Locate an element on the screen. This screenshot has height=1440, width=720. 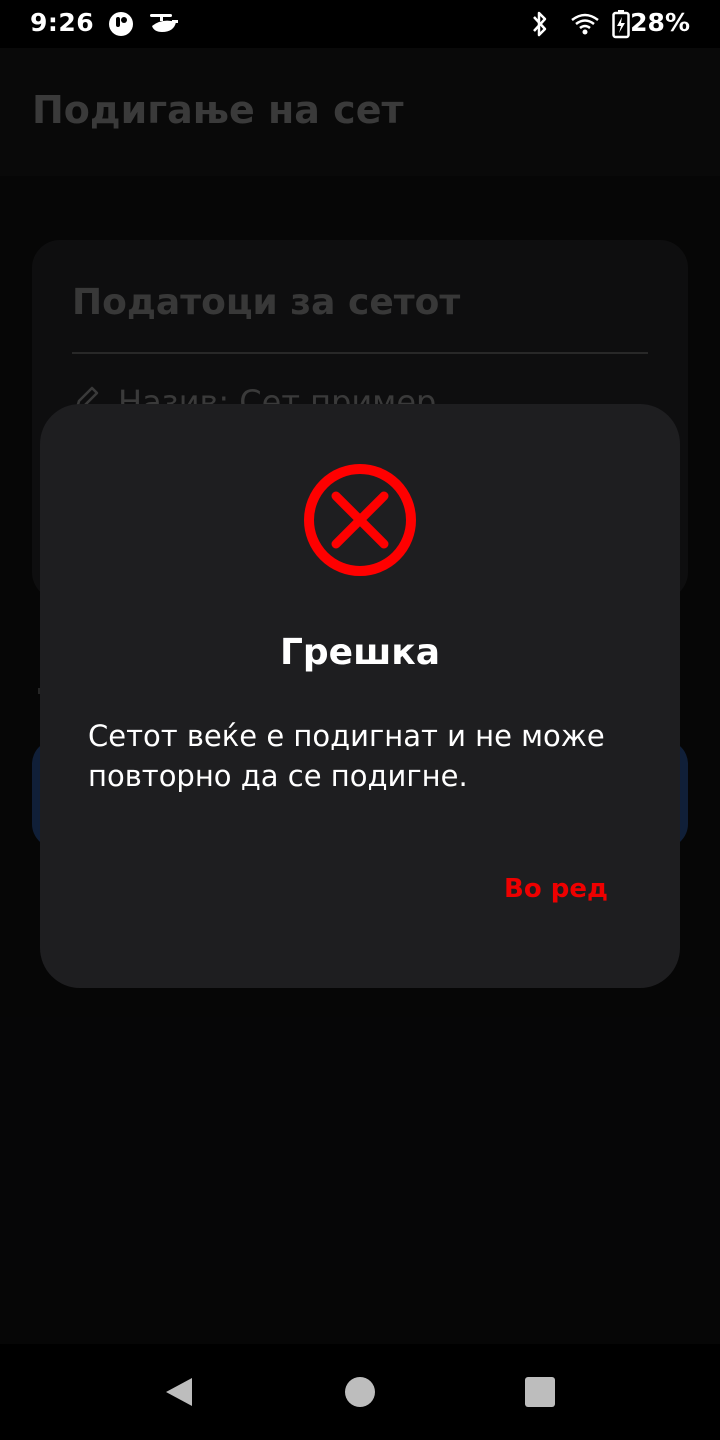
wifi-icon is located at coordinates (585, 26).